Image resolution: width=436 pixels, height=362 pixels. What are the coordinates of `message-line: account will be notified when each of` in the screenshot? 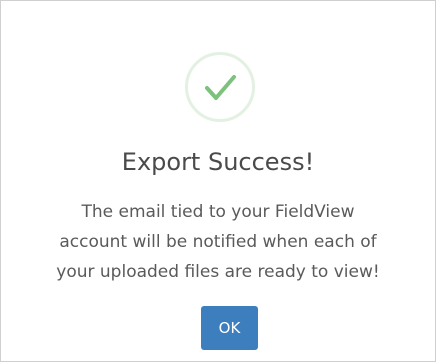 It's located at (218, 242).